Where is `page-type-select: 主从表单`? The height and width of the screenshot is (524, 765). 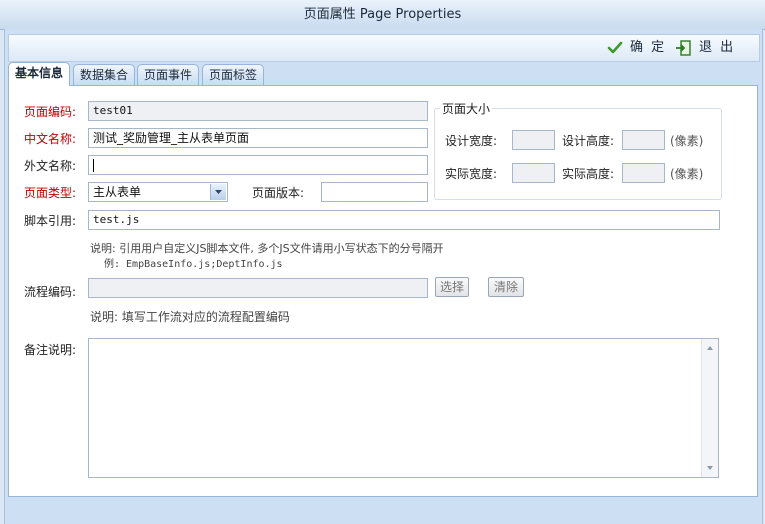 page-type-select: 主从表单 is located at coordinates (158, 192).